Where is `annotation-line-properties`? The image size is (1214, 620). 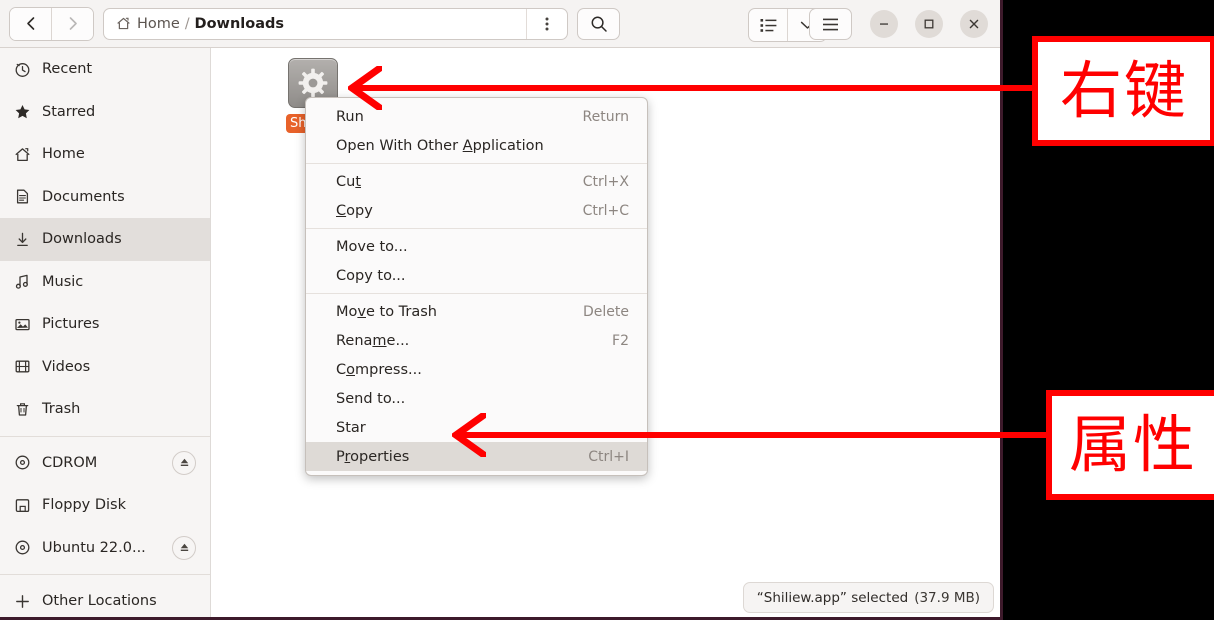 annotation-line-properties is located at coordinates (760, 435).